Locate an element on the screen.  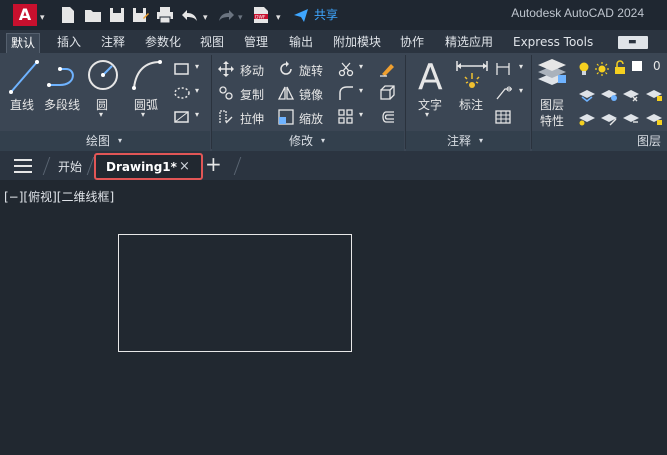
fillet-icon is located at coordinates (346, 95).